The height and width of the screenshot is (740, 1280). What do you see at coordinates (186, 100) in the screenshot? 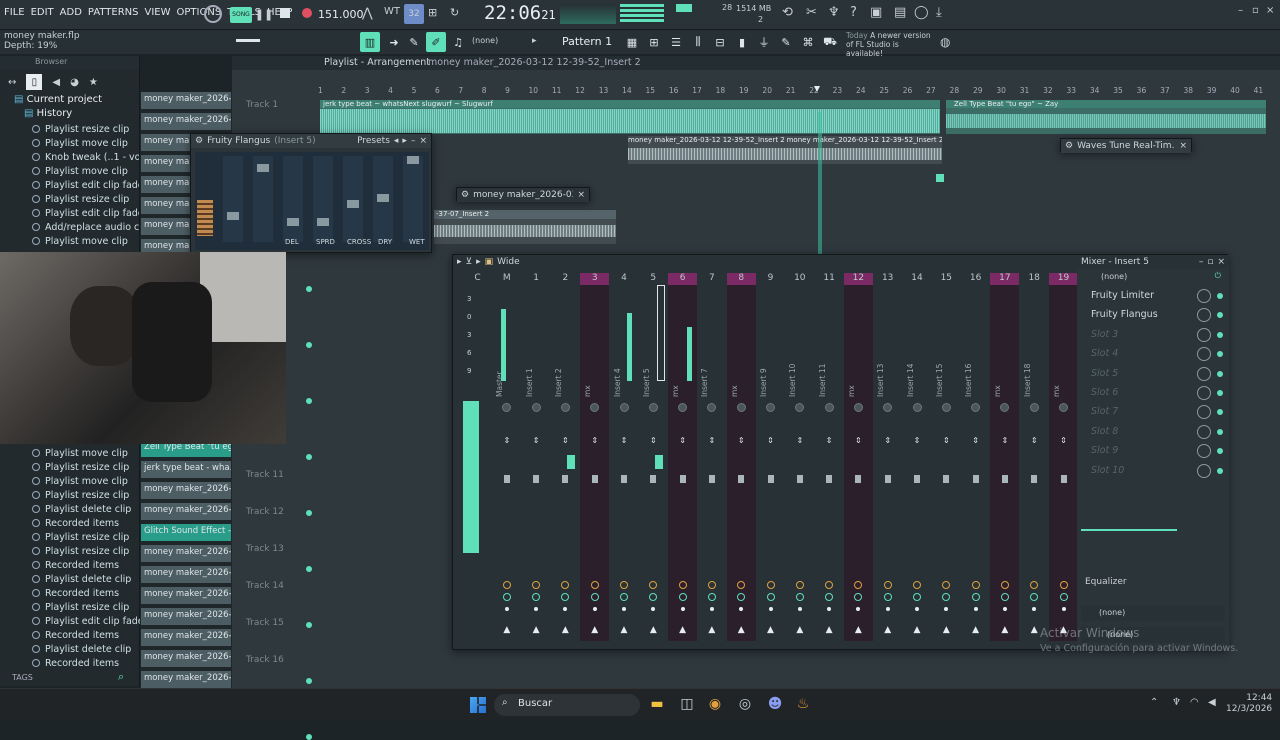
I see `clip-source-item: money maker_2026-03` at bounding box center [186, 100].